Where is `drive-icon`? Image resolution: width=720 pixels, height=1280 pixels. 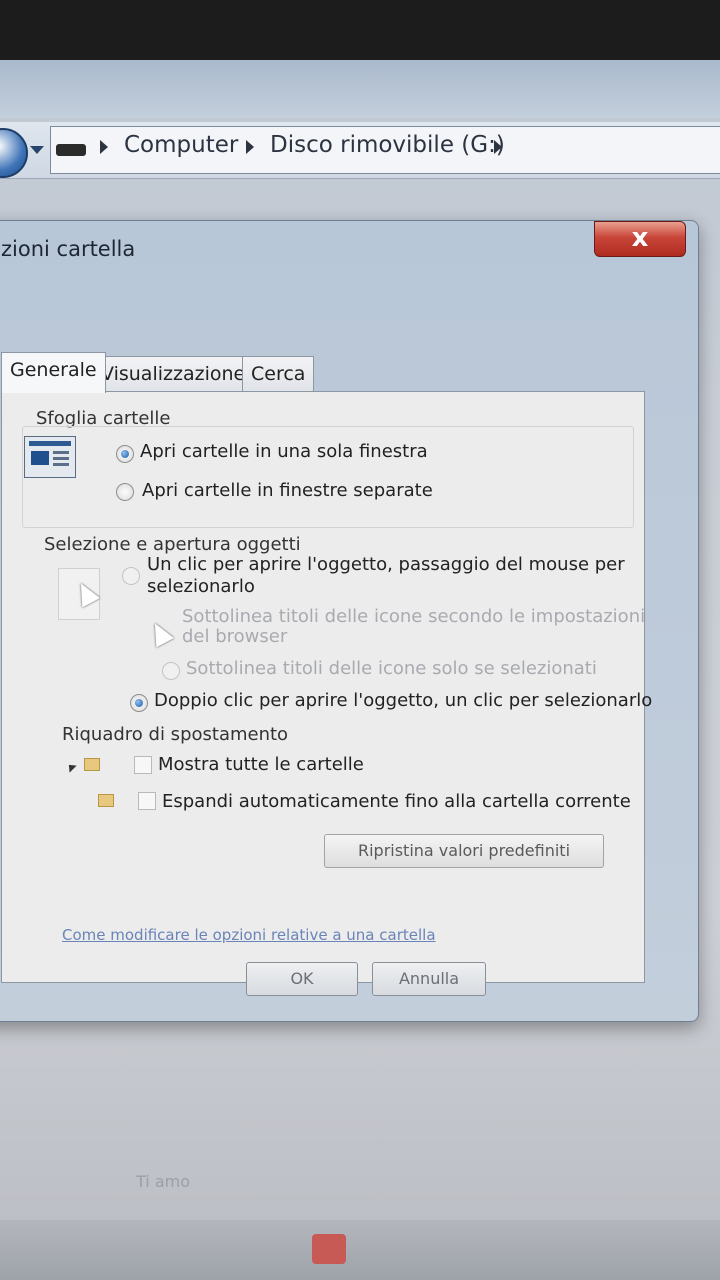
drive-icon is located at coordinates (71, 150).